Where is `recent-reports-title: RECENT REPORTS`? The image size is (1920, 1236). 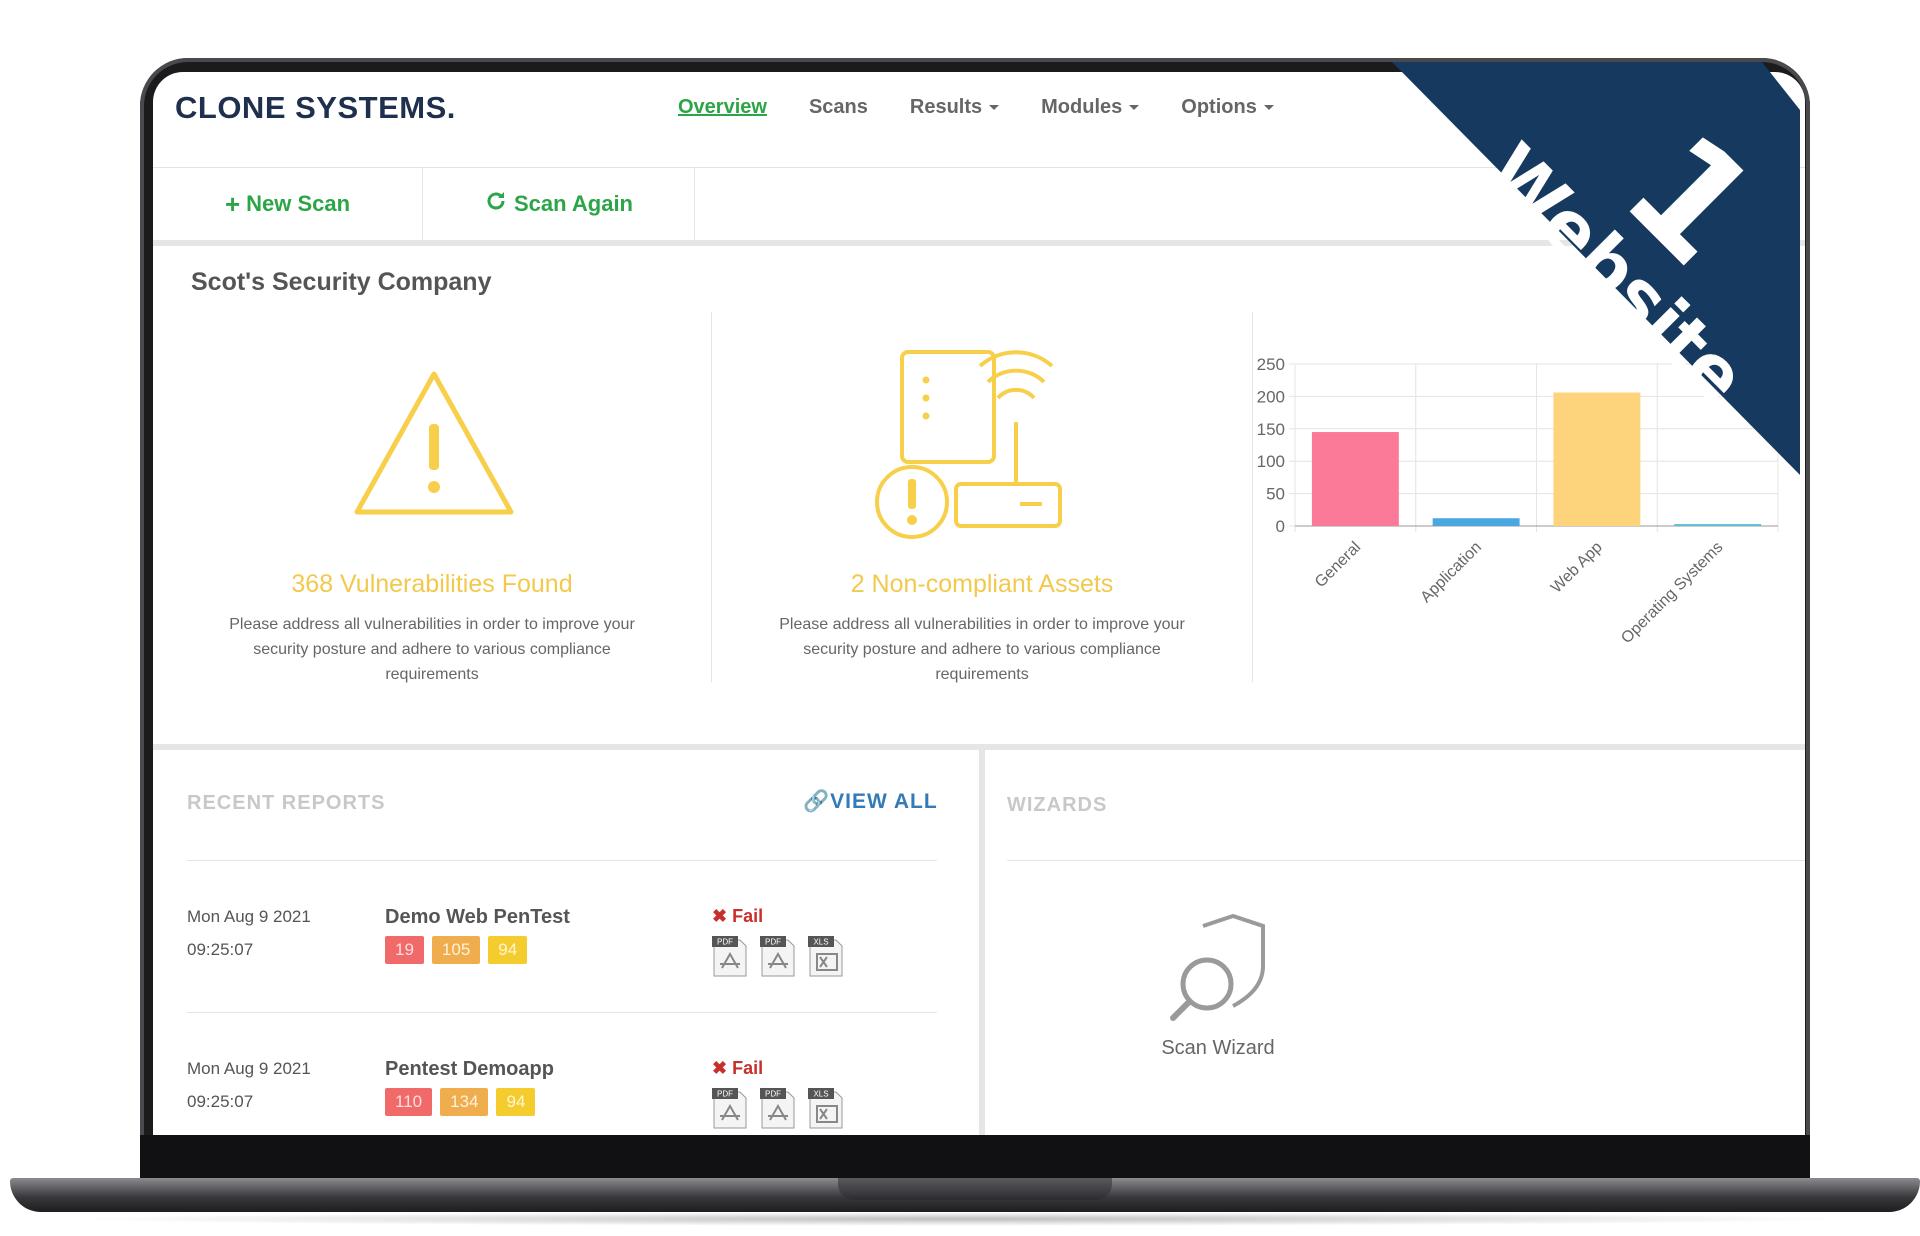
recent-reports-title: RECENT REPORTS is located at coordinates (286, 803).